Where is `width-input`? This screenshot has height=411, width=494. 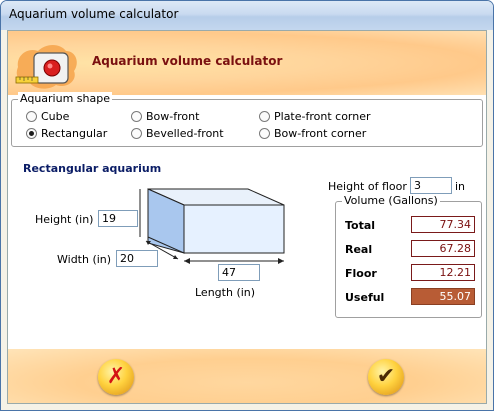
width-input is located at coordinates (137, 258).